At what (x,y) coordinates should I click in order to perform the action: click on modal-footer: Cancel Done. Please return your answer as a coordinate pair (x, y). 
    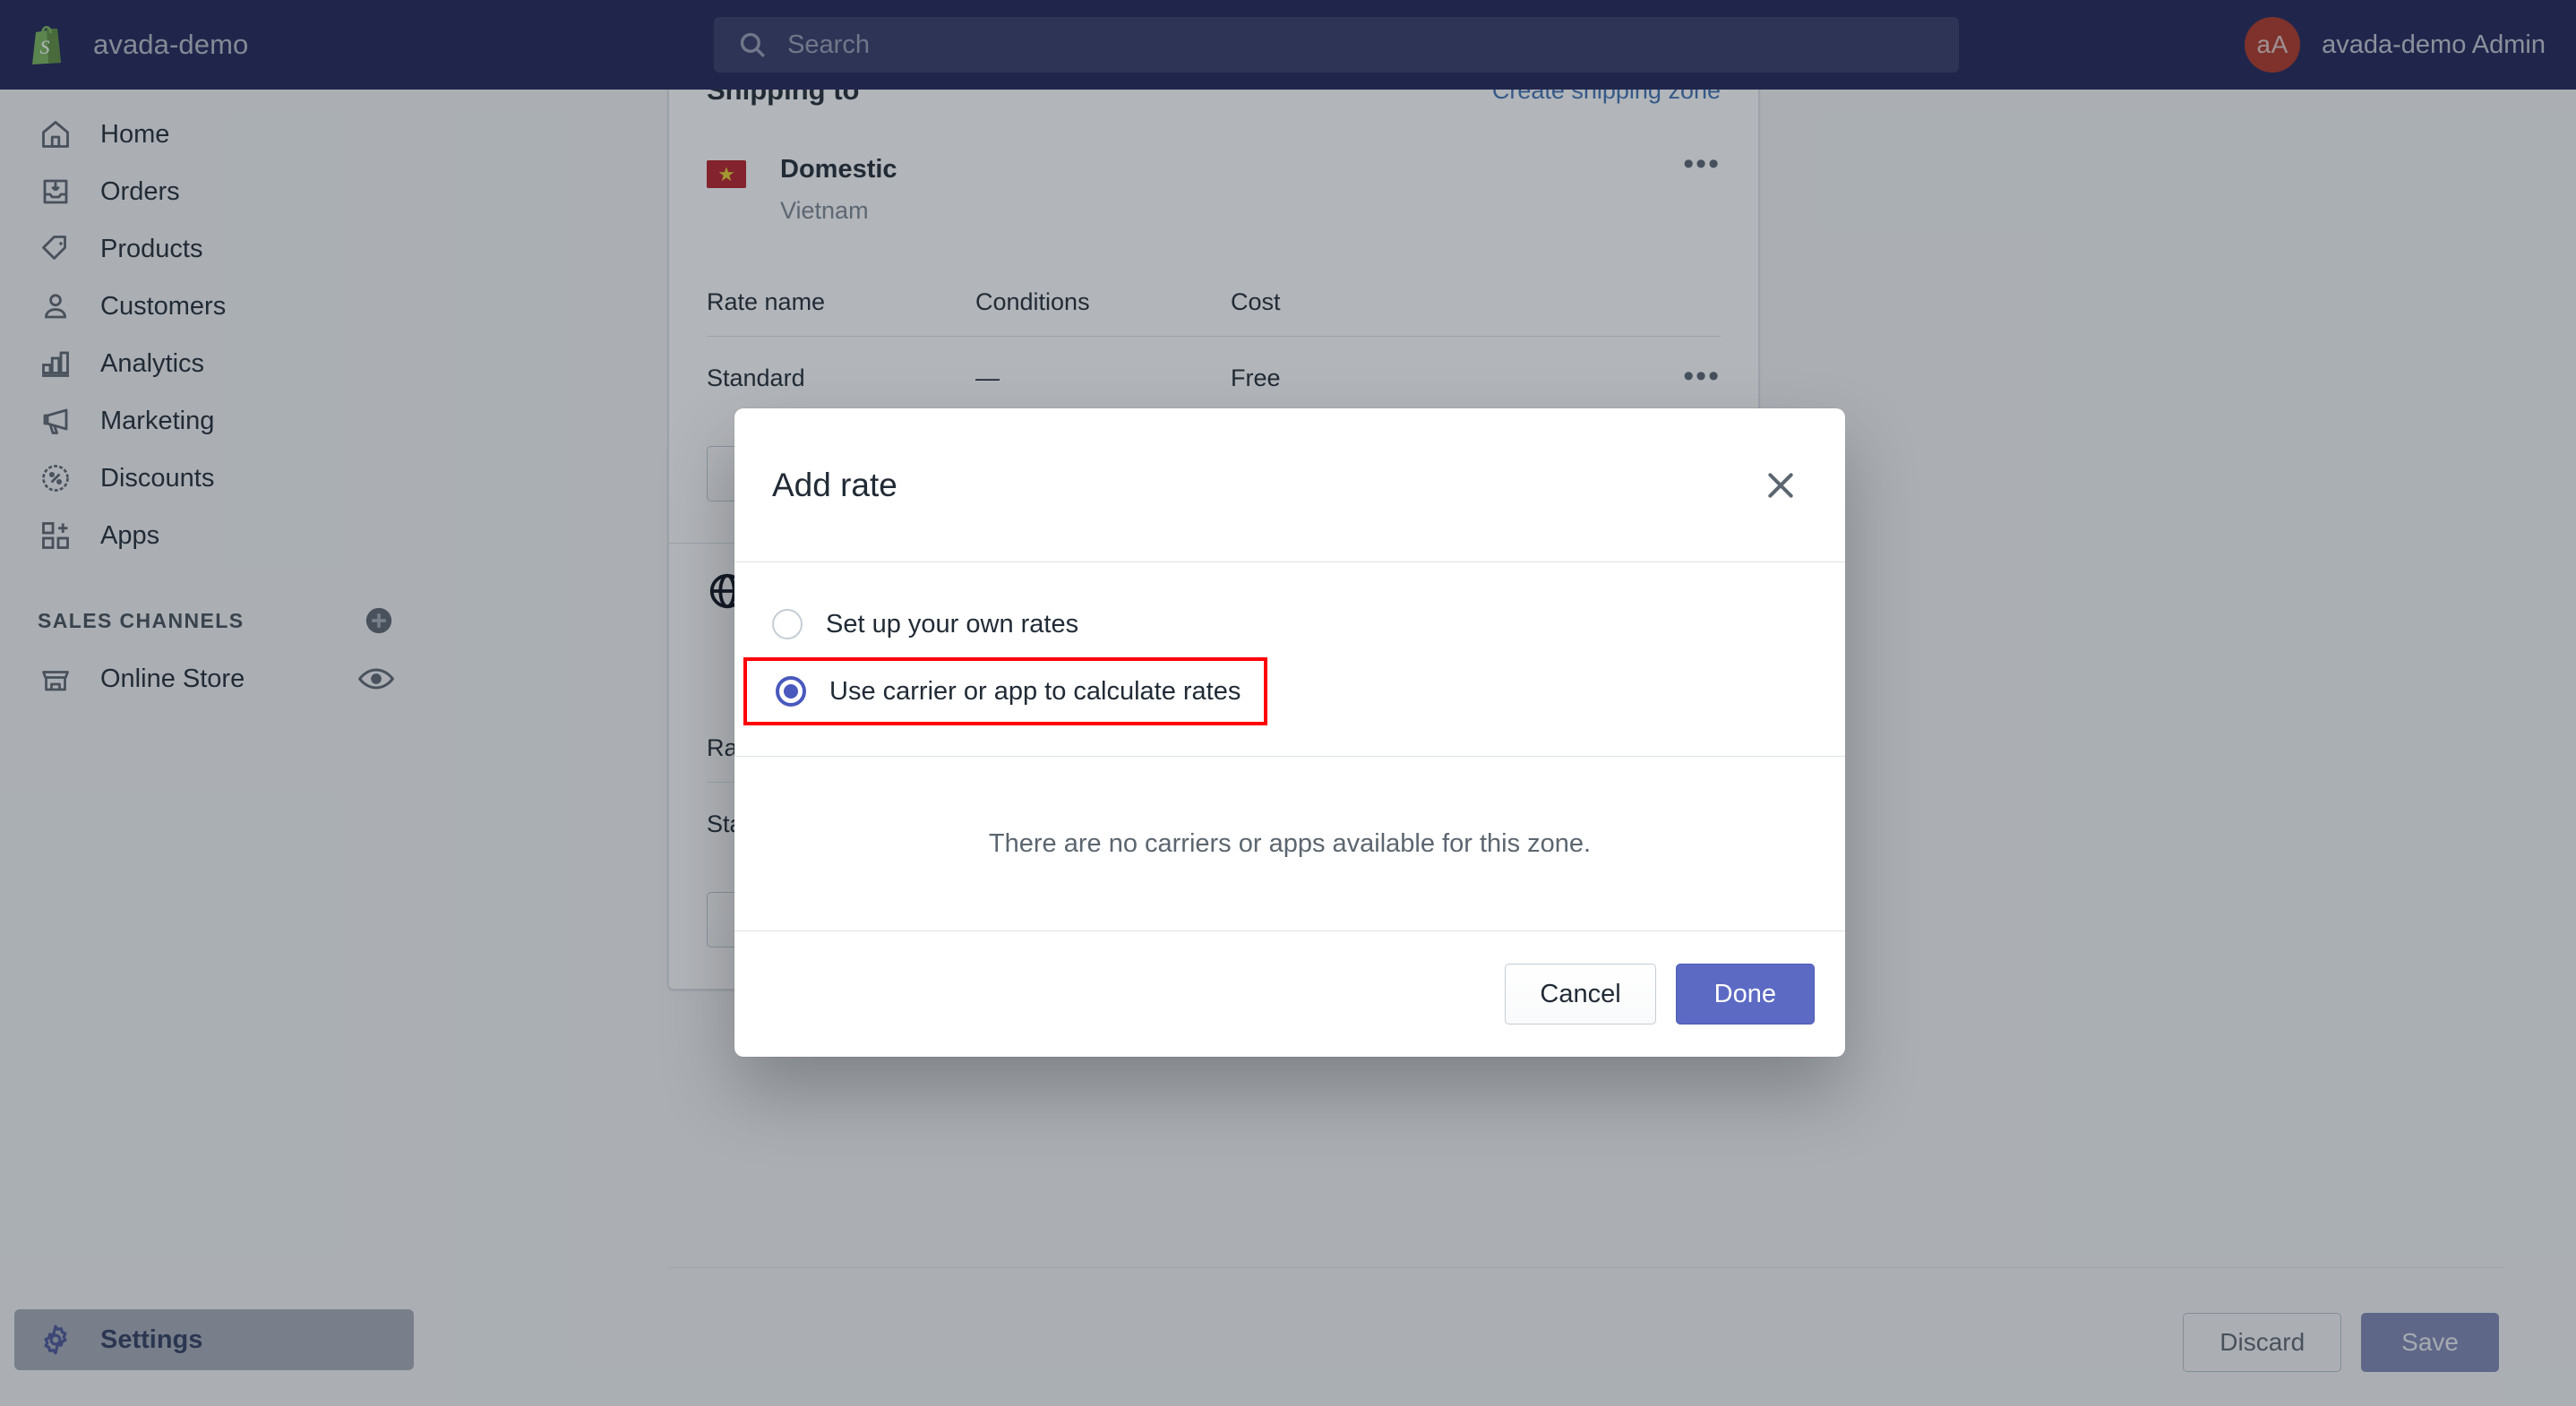
    Looking at the image, I should click on (1289, 994).